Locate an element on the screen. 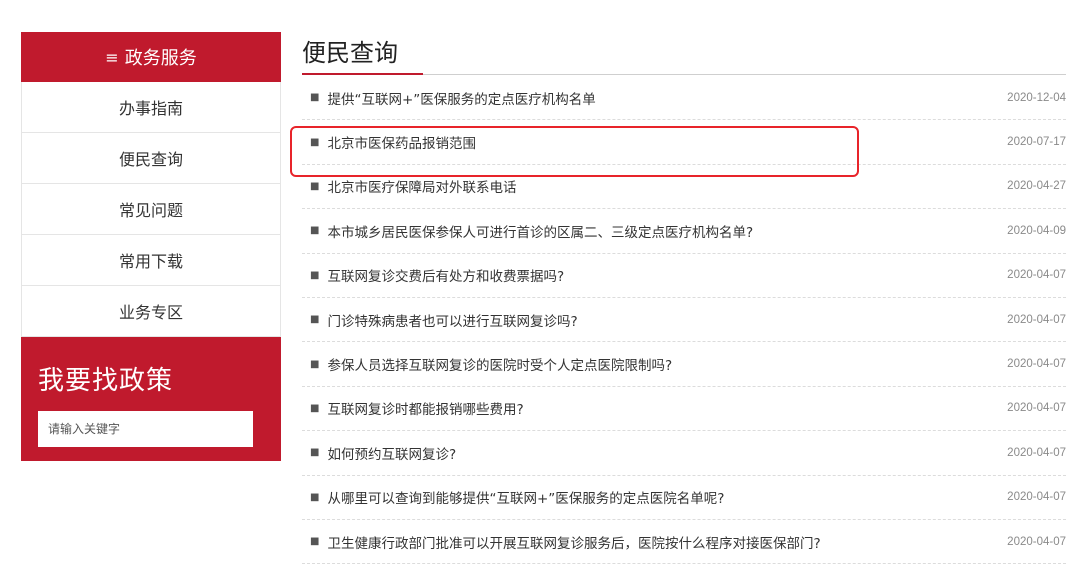  sidebar-item-convenience-query: 便民查询 is located at coordinates (151, 158).